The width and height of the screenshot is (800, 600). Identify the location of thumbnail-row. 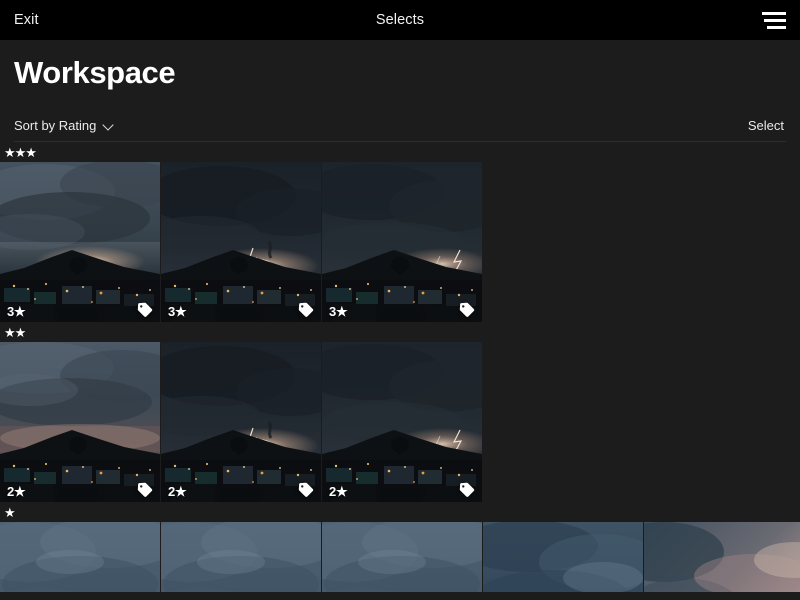
(400, 557).